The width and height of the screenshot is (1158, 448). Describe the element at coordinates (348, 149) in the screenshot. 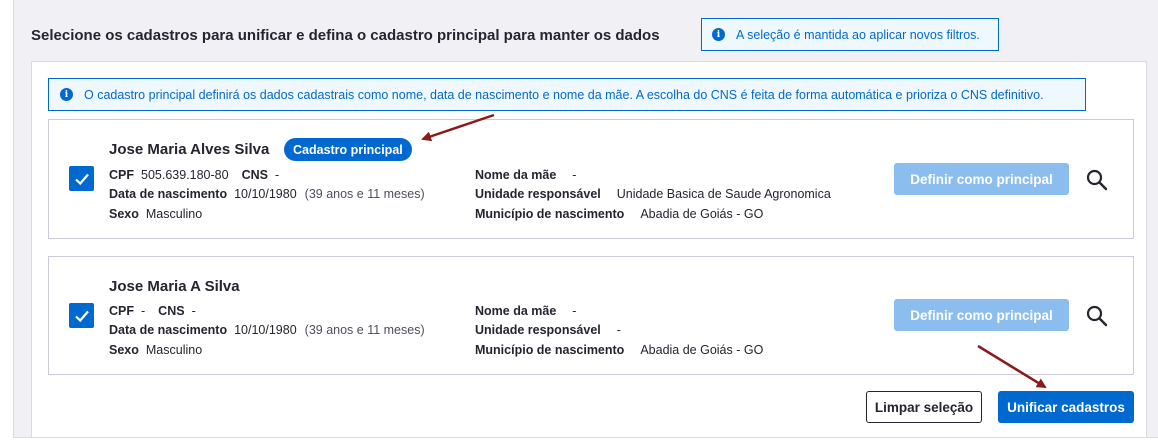

I see `principal-badge: Cadastro principal` at that location.